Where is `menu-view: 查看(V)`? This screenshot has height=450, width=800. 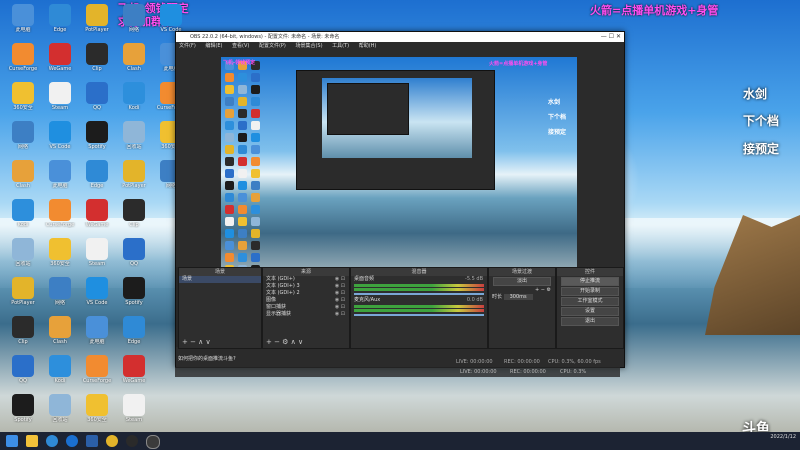 menu-view: 查看(V) is located at coordinates (240, 46).